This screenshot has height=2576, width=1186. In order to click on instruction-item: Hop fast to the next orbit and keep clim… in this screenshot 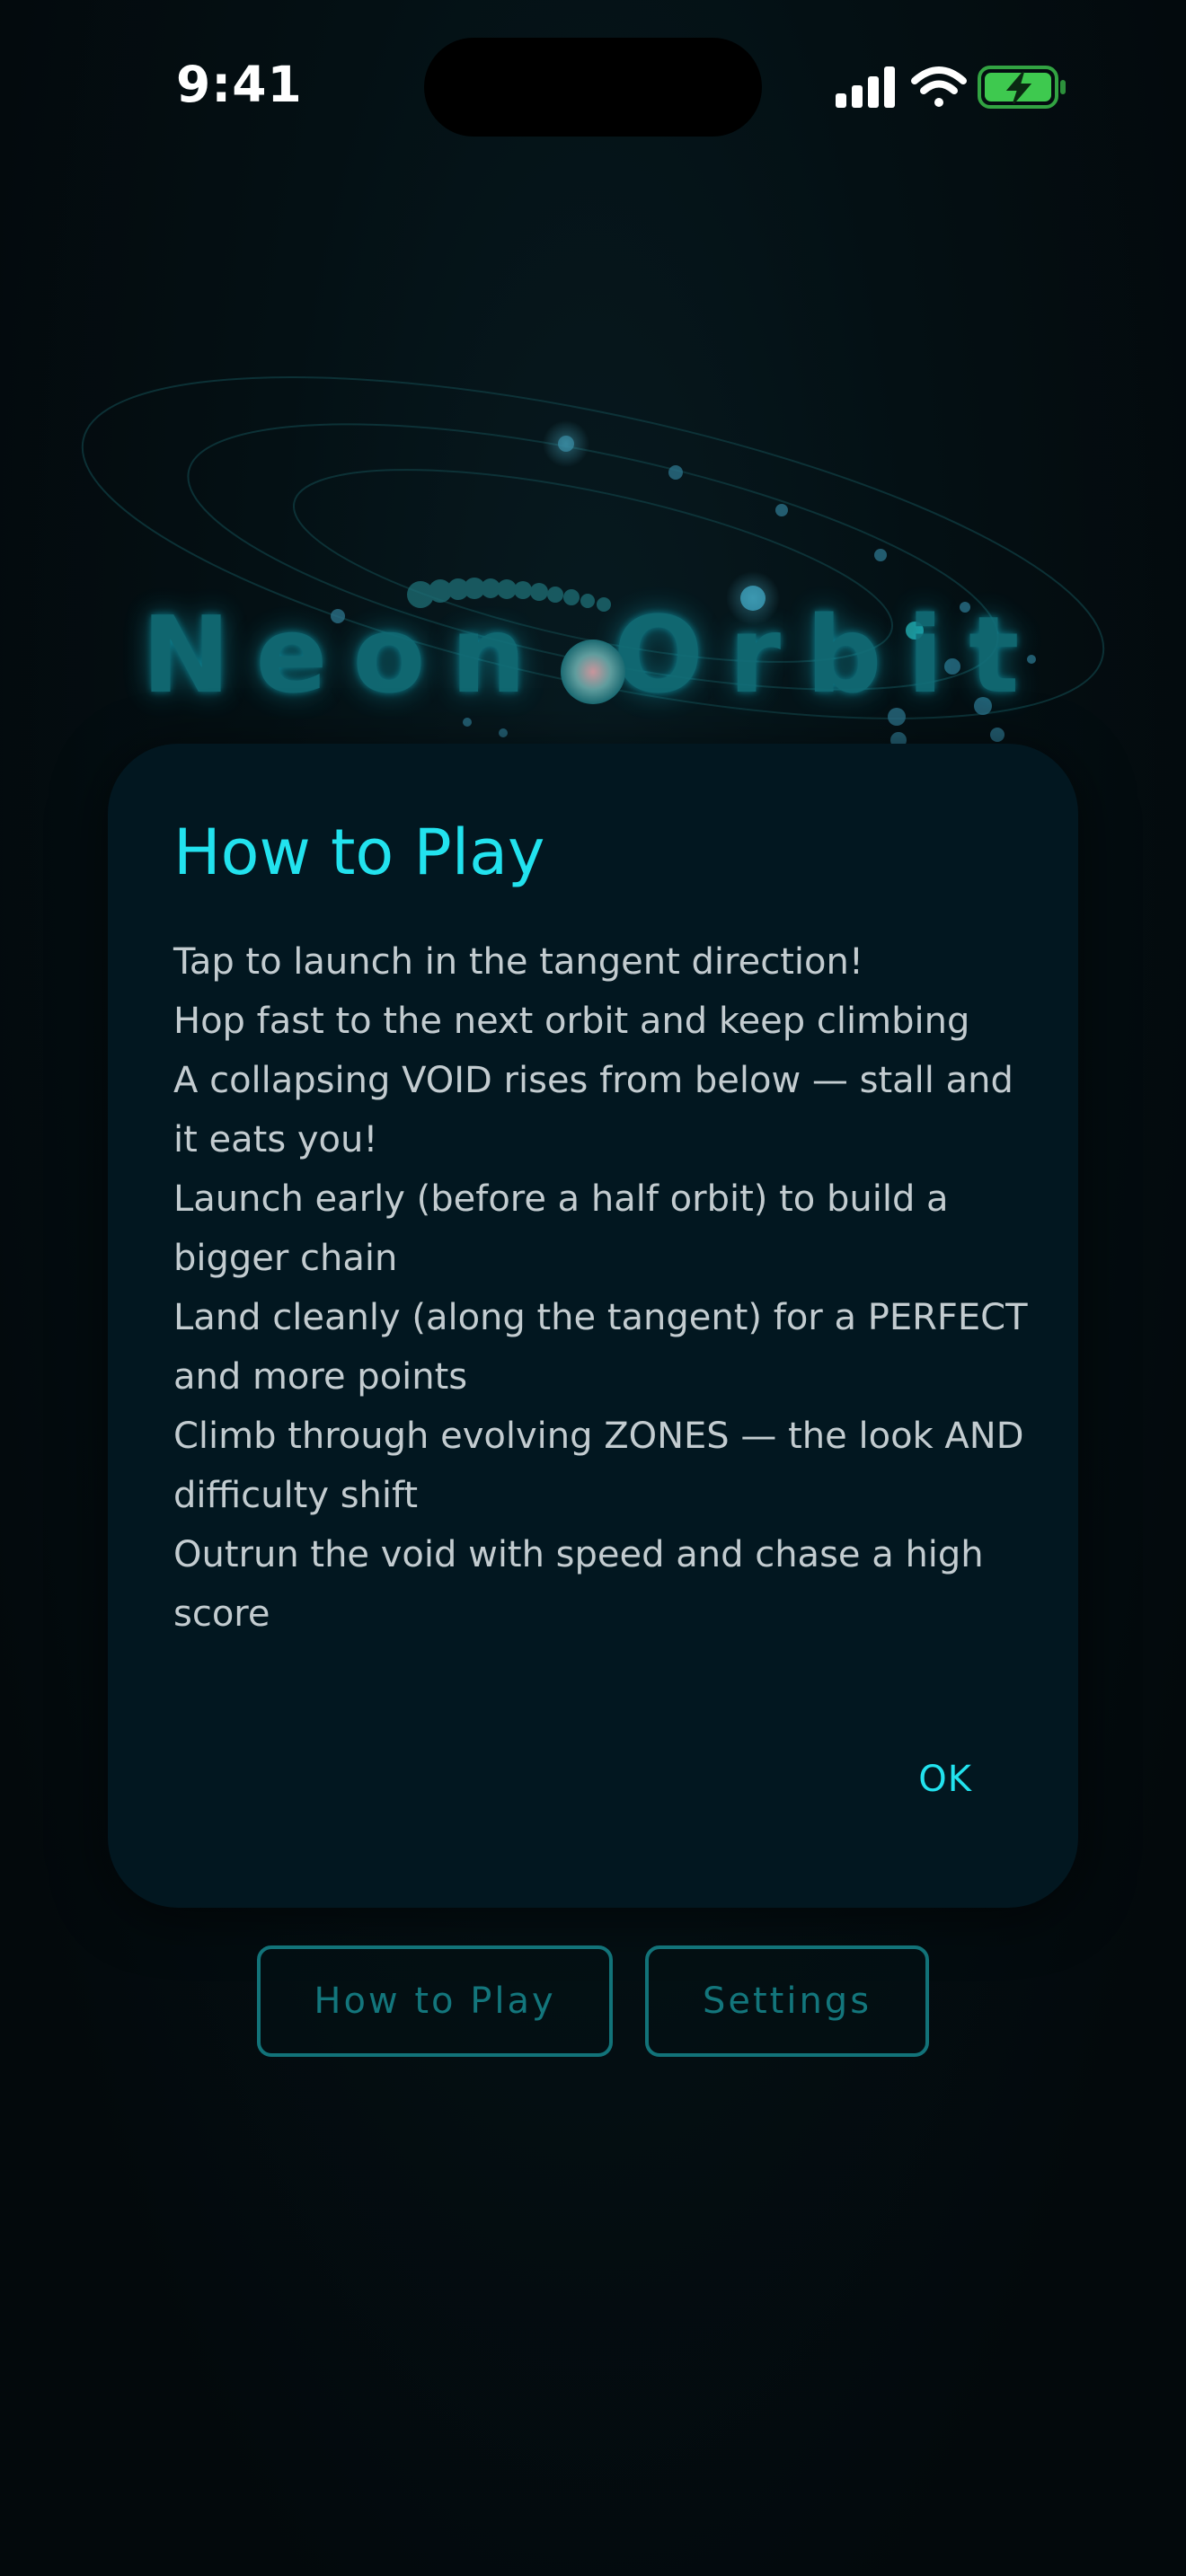, I will do `click(571, 1021)`.